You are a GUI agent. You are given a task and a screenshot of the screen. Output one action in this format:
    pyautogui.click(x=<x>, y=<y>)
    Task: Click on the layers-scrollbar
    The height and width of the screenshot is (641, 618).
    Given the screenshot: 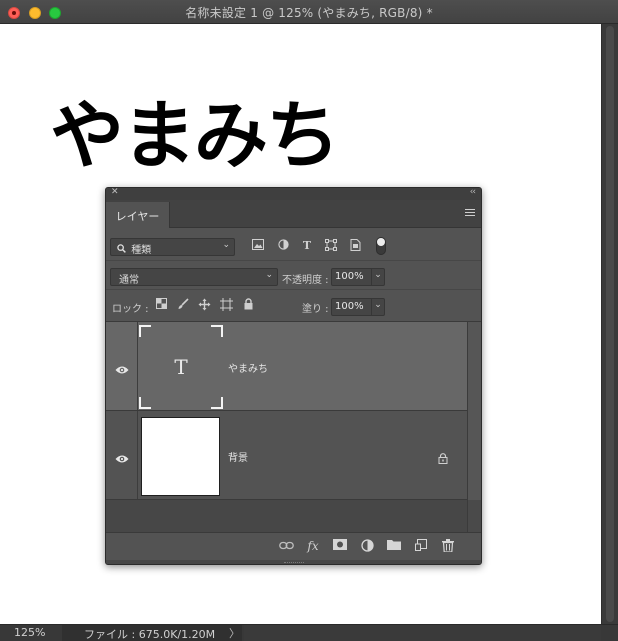 What is the action you would take?
    pyautogui.click(x=474, y=427)
    